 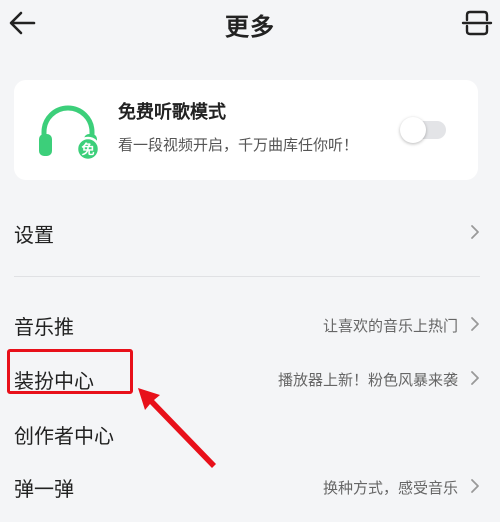 I want to click on pop-item: 弹一弹 换种方式，感受音乐, so click(x=249, y=486).